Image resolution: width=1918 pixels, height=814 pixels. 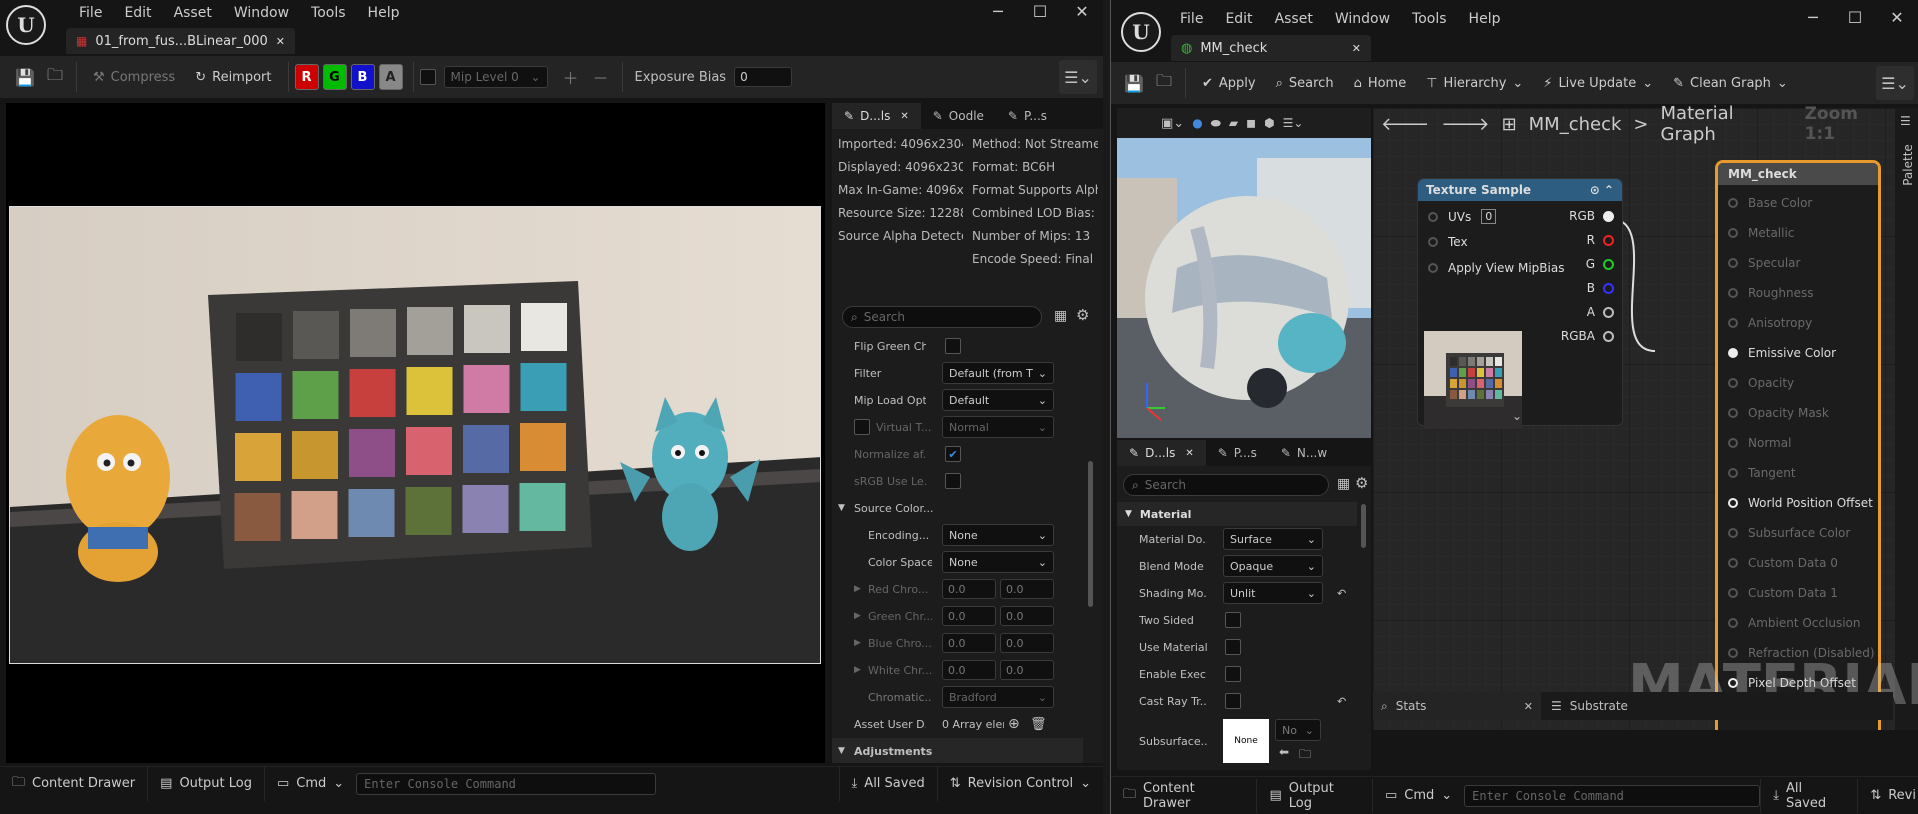 What do you see at coordinates (1284, 752) in the screenshot?
I see `use-selected-icon: ⬅` at bounding box center [1284, 752].